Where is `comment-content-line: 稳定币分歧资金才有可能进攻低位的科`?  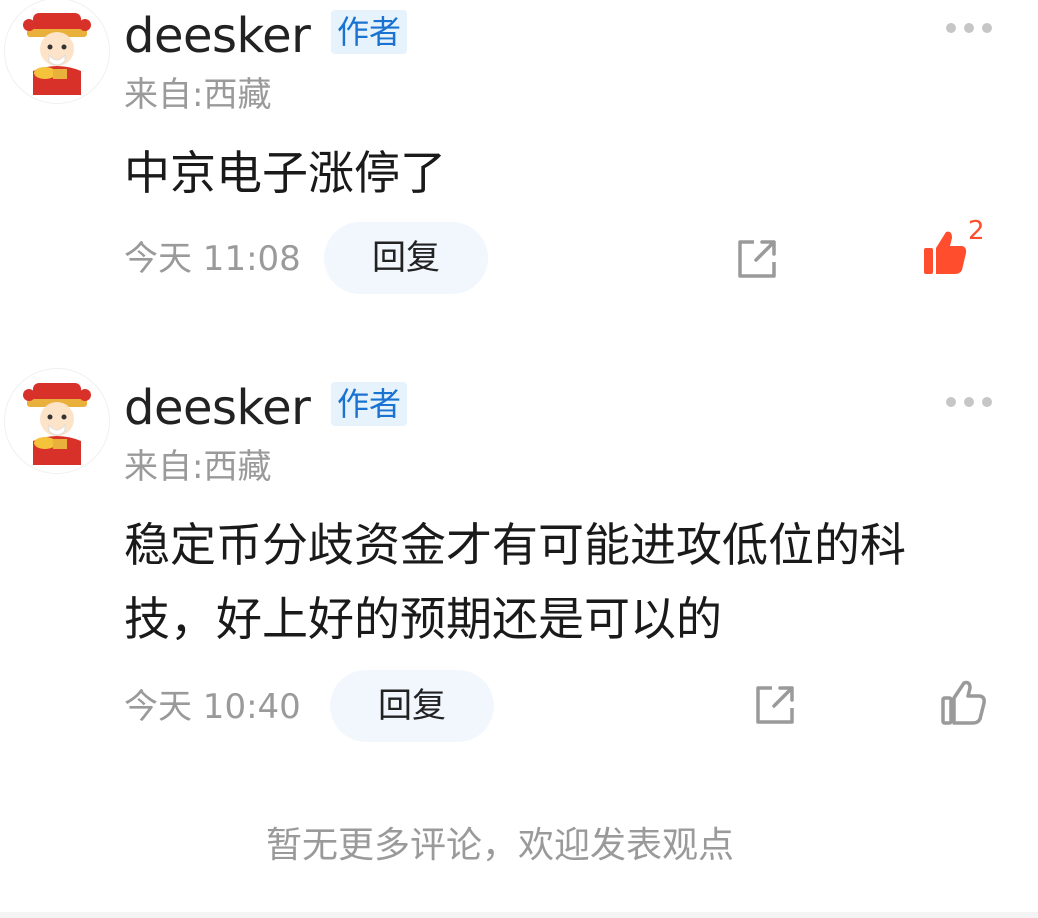 comment-content-line: 稳定币分歧资金才有可能进攻低位的科 is located at coordinates (515, 545).